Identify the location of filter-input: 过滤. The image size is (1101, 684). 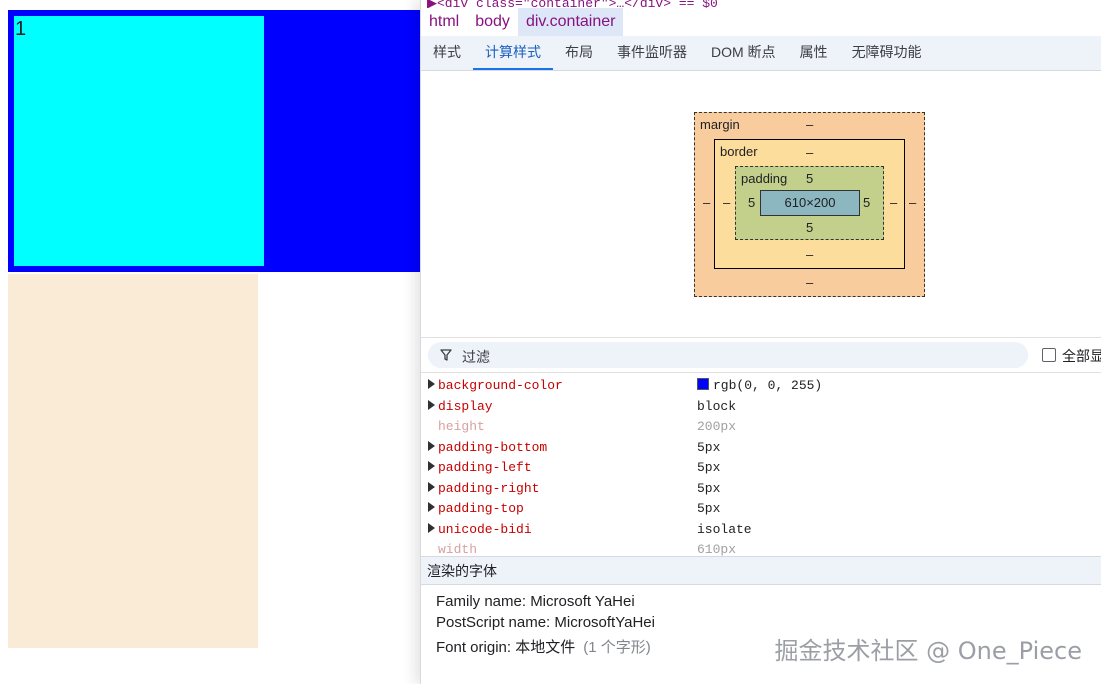
(728, 355).